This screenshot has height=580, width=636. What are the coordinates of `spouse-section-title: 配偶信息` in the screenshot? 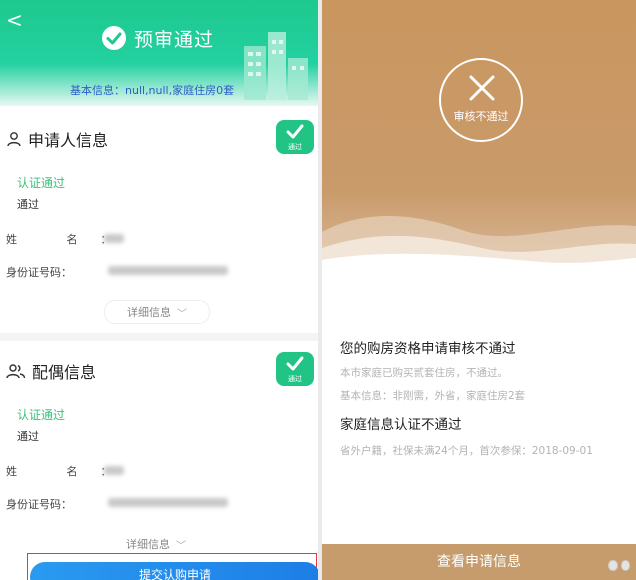 It's located at (51, 371).